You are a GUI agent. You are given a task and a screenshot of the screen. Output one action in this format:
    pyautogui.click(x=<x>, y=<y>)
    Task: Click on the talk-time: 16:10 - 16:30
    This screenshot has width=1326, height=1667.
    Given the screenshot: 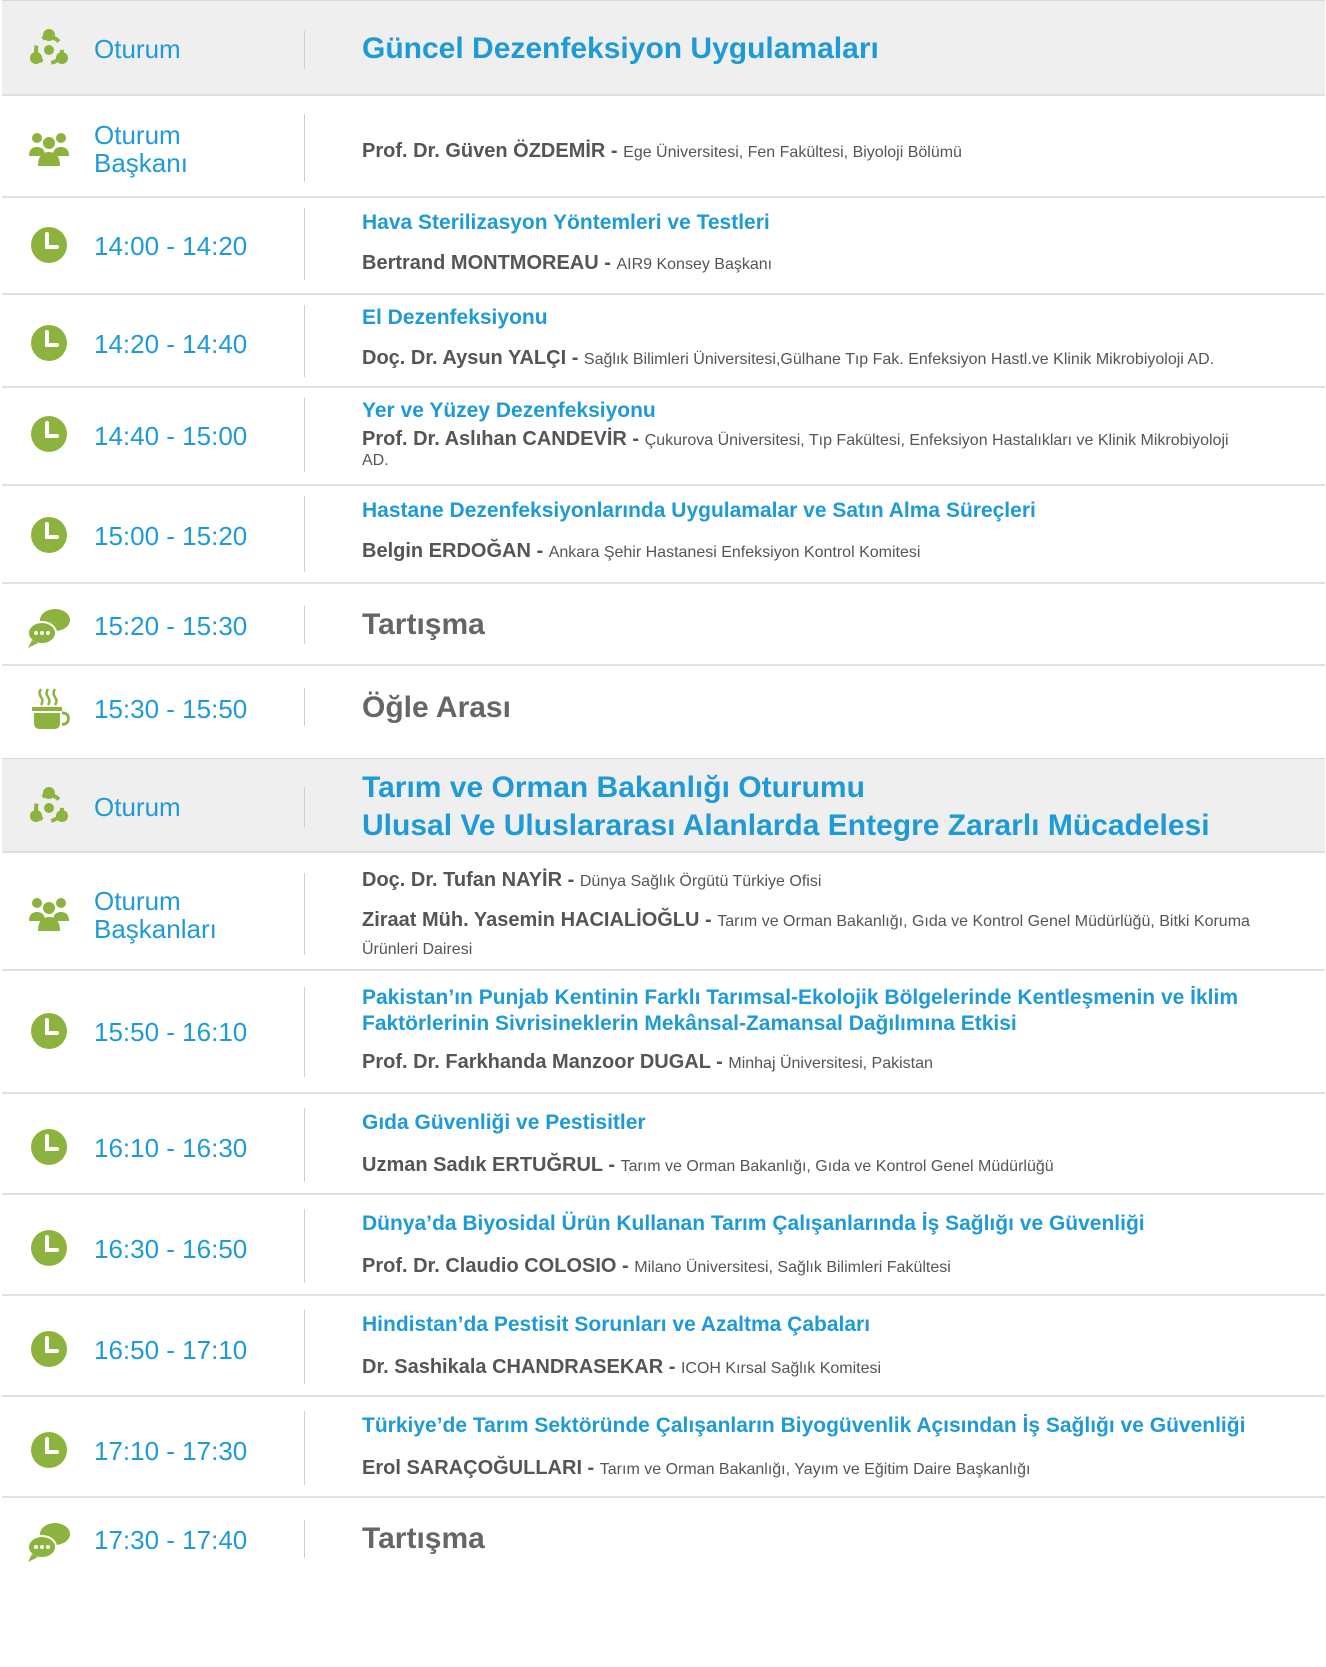 What is the action you would take?
    pyautogui.click(x=171, y=1148)
    